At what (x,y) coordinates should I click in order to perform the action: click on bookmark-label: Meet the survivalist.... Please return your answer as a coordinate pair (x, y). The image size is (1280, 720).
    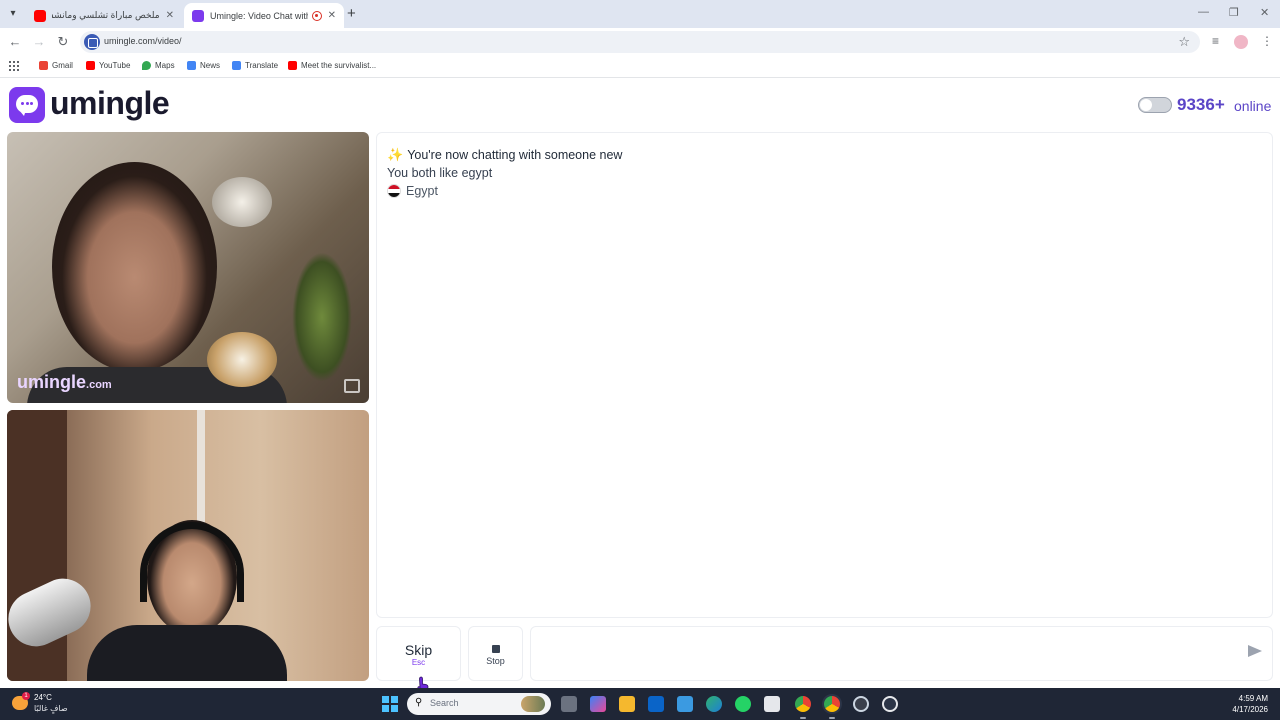
    Looking at the image, I should click on (339, 65).